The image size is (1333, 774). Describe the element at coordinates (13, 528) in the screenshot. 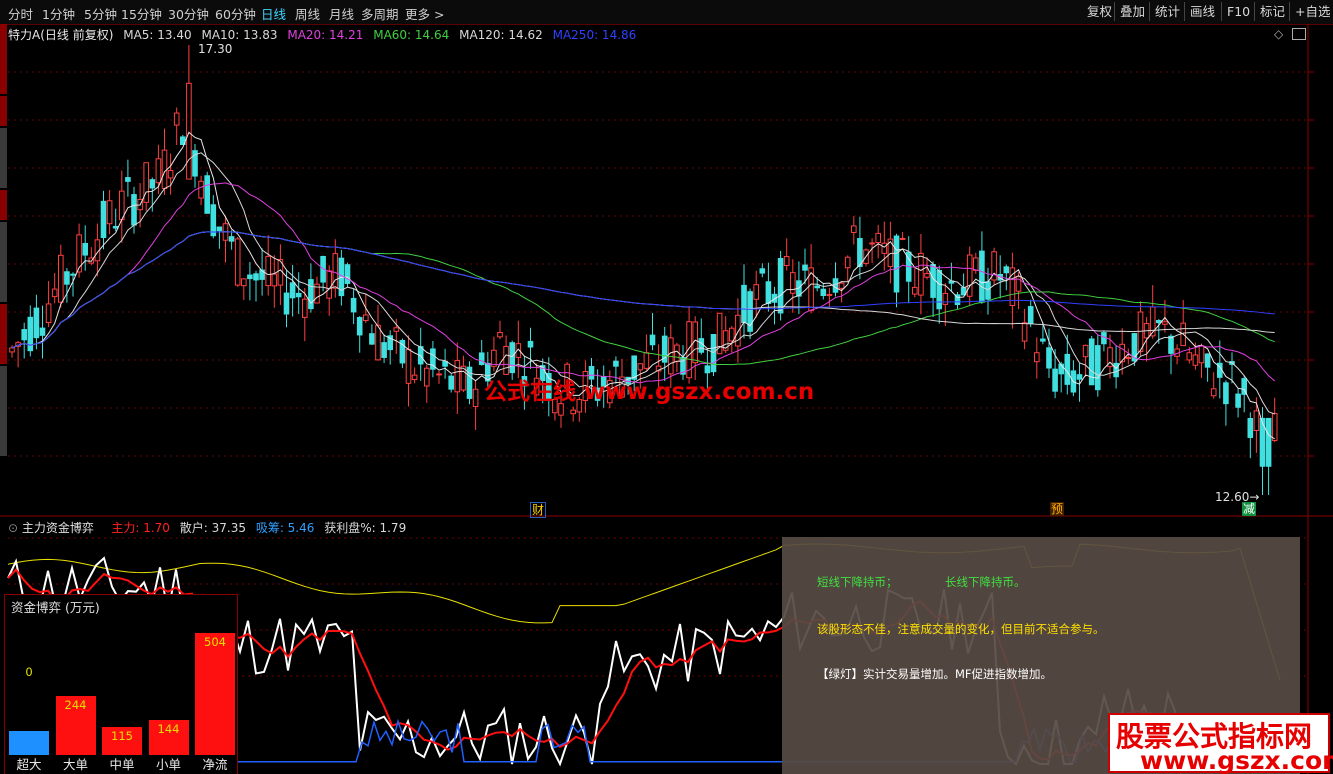

I see `collapse-icon: ⊙` at that location.